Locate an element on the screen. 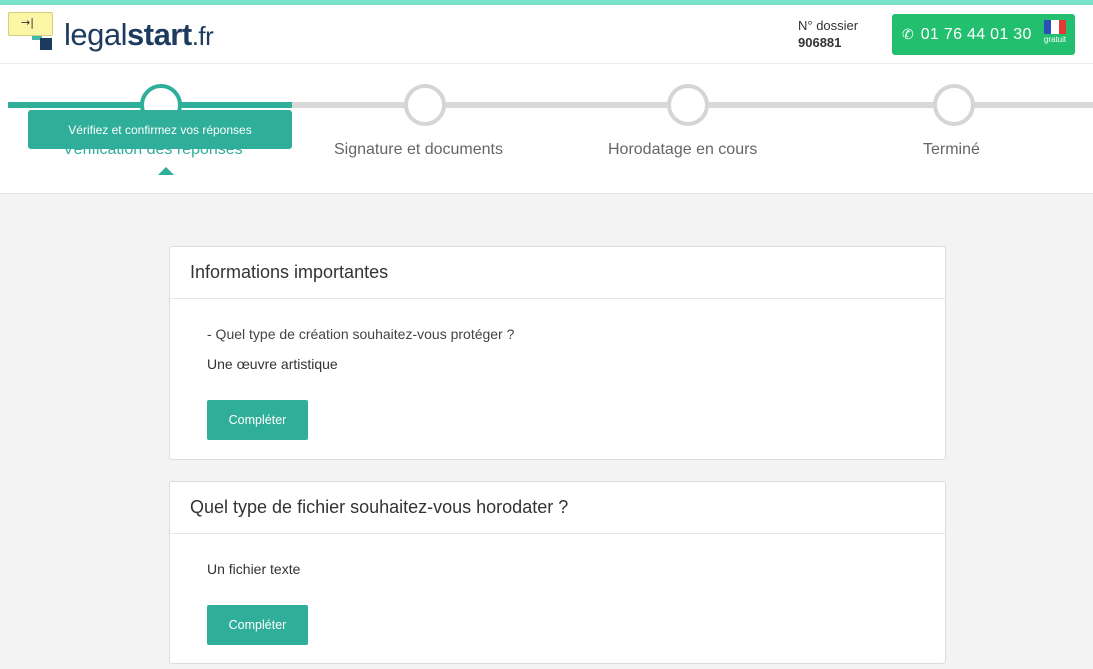 The width and height of the screenshot is (1093, 669). card-title: Informations importantes is located at coordinates (557, 273).